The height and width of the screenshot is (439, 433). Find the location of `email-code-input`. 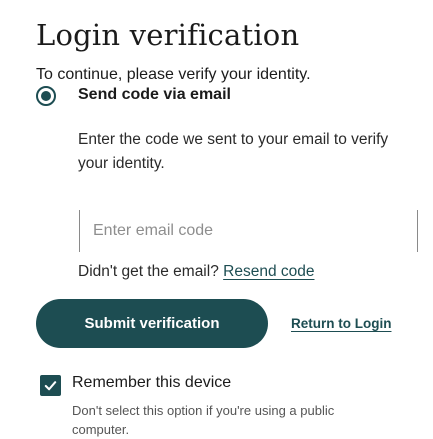

email-code-input is located at coordinates (248, 231).